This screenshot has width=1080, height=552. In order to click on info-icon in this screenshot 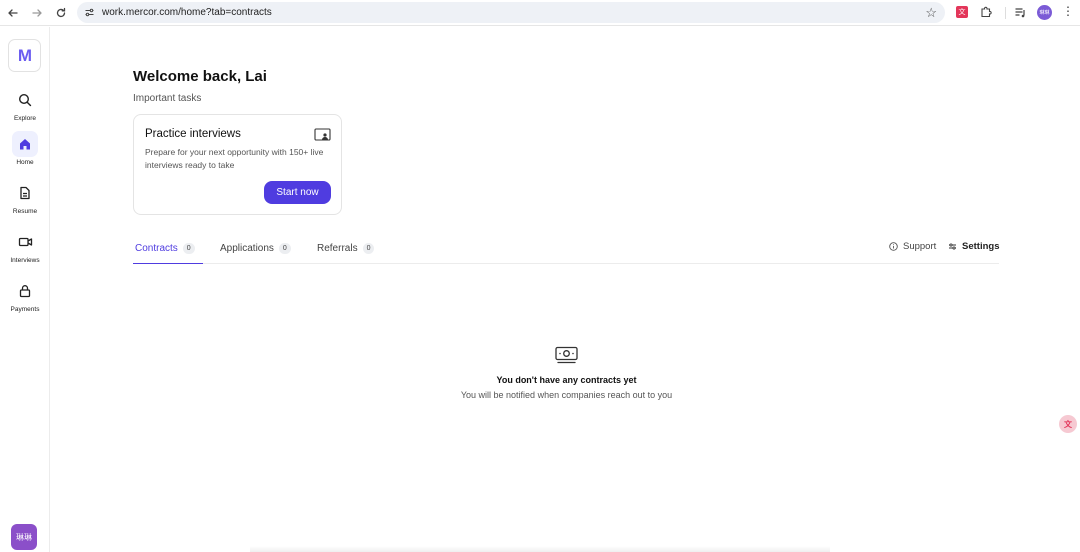, I will do `click(893, 246)`.